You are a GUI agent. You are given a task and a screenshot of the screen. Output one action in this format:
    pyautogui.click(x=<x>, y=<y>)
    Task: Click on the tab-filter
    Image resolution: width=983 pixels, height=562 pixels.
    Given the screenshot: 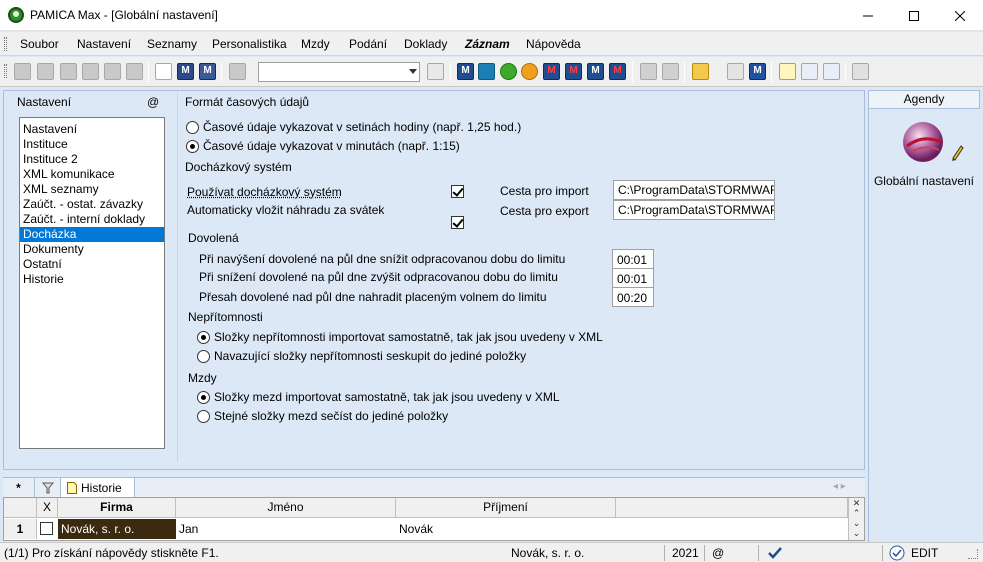 What is the action you would take?
    pyautogui.click(x=48, y=488)
    